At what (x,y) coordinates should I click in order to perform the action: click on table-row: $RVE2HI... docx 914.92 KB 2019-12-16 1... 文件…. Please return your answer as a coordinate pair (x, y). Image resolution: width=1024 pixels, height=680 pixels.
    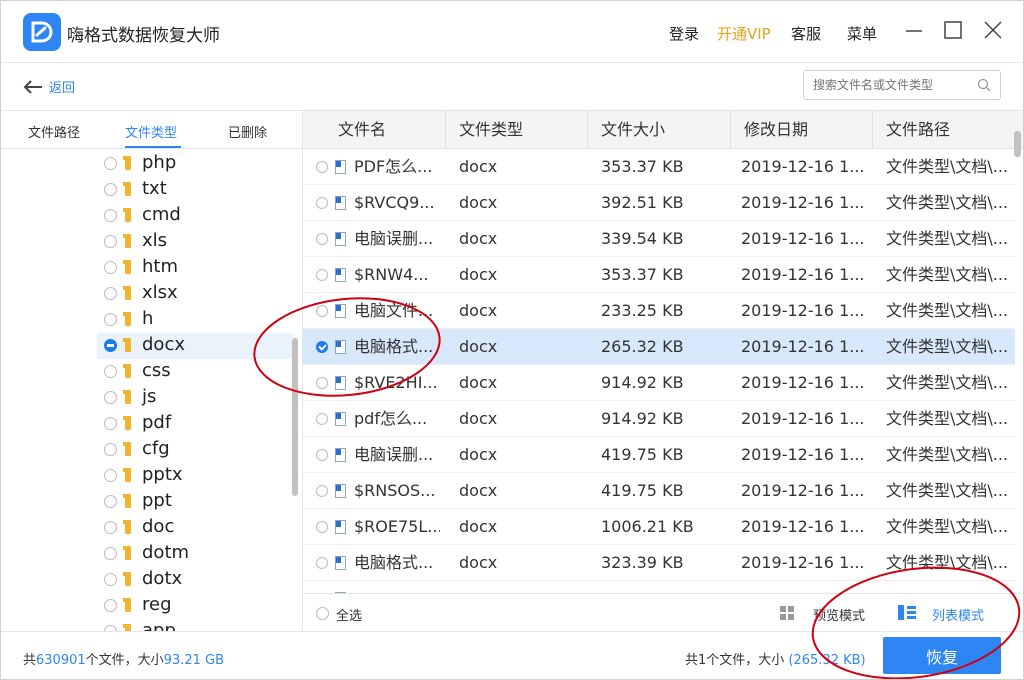
    Looking at the image, I should click on (659, 383).